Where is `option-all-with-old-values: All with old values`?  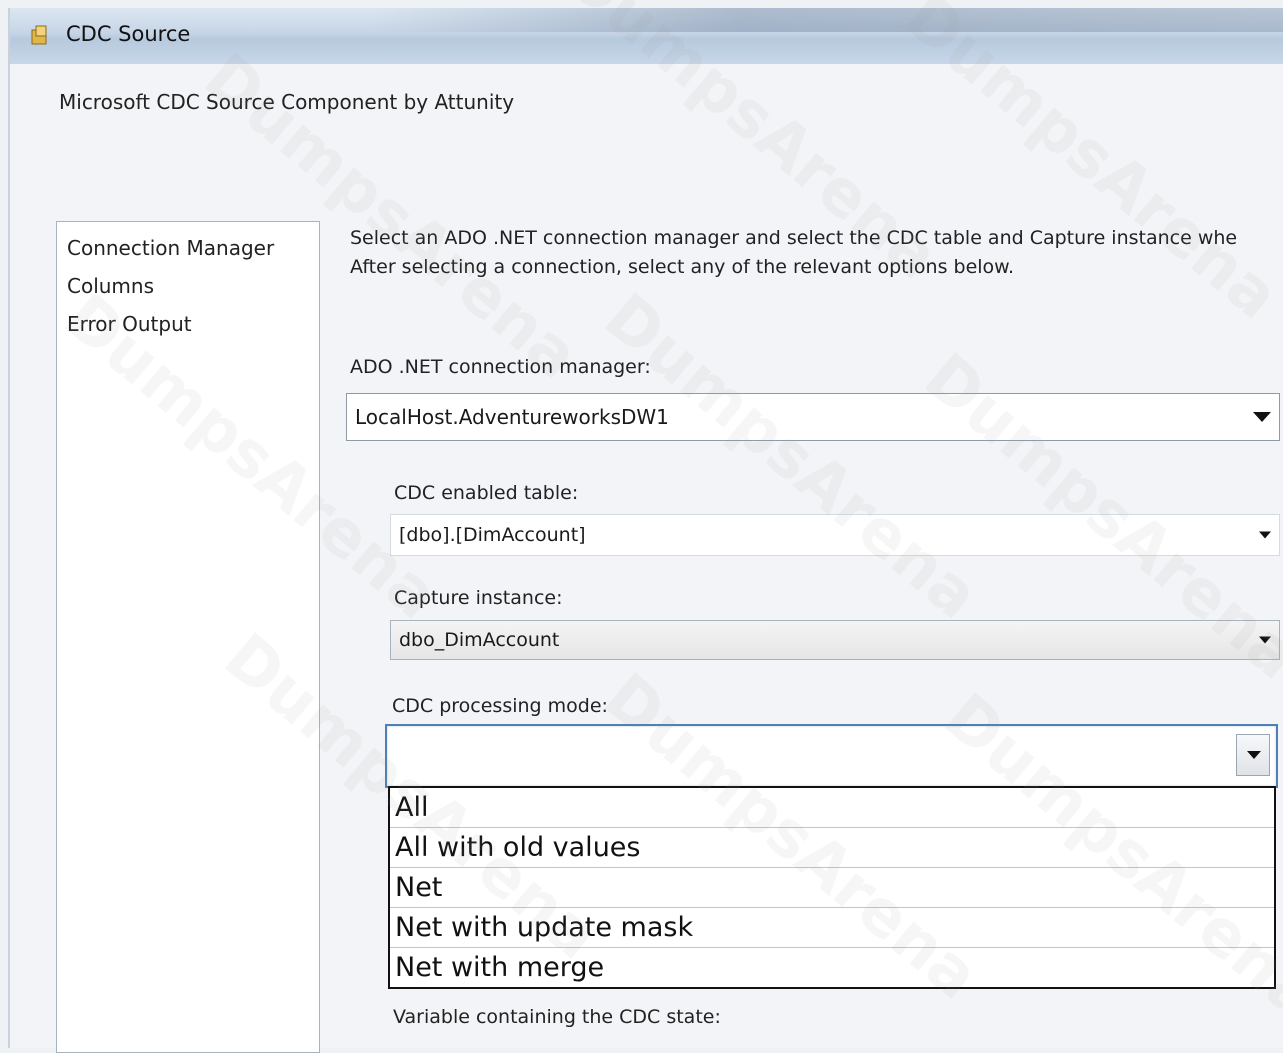 option-all-with-old-values: All with old values is located at coordinates (832, 848).